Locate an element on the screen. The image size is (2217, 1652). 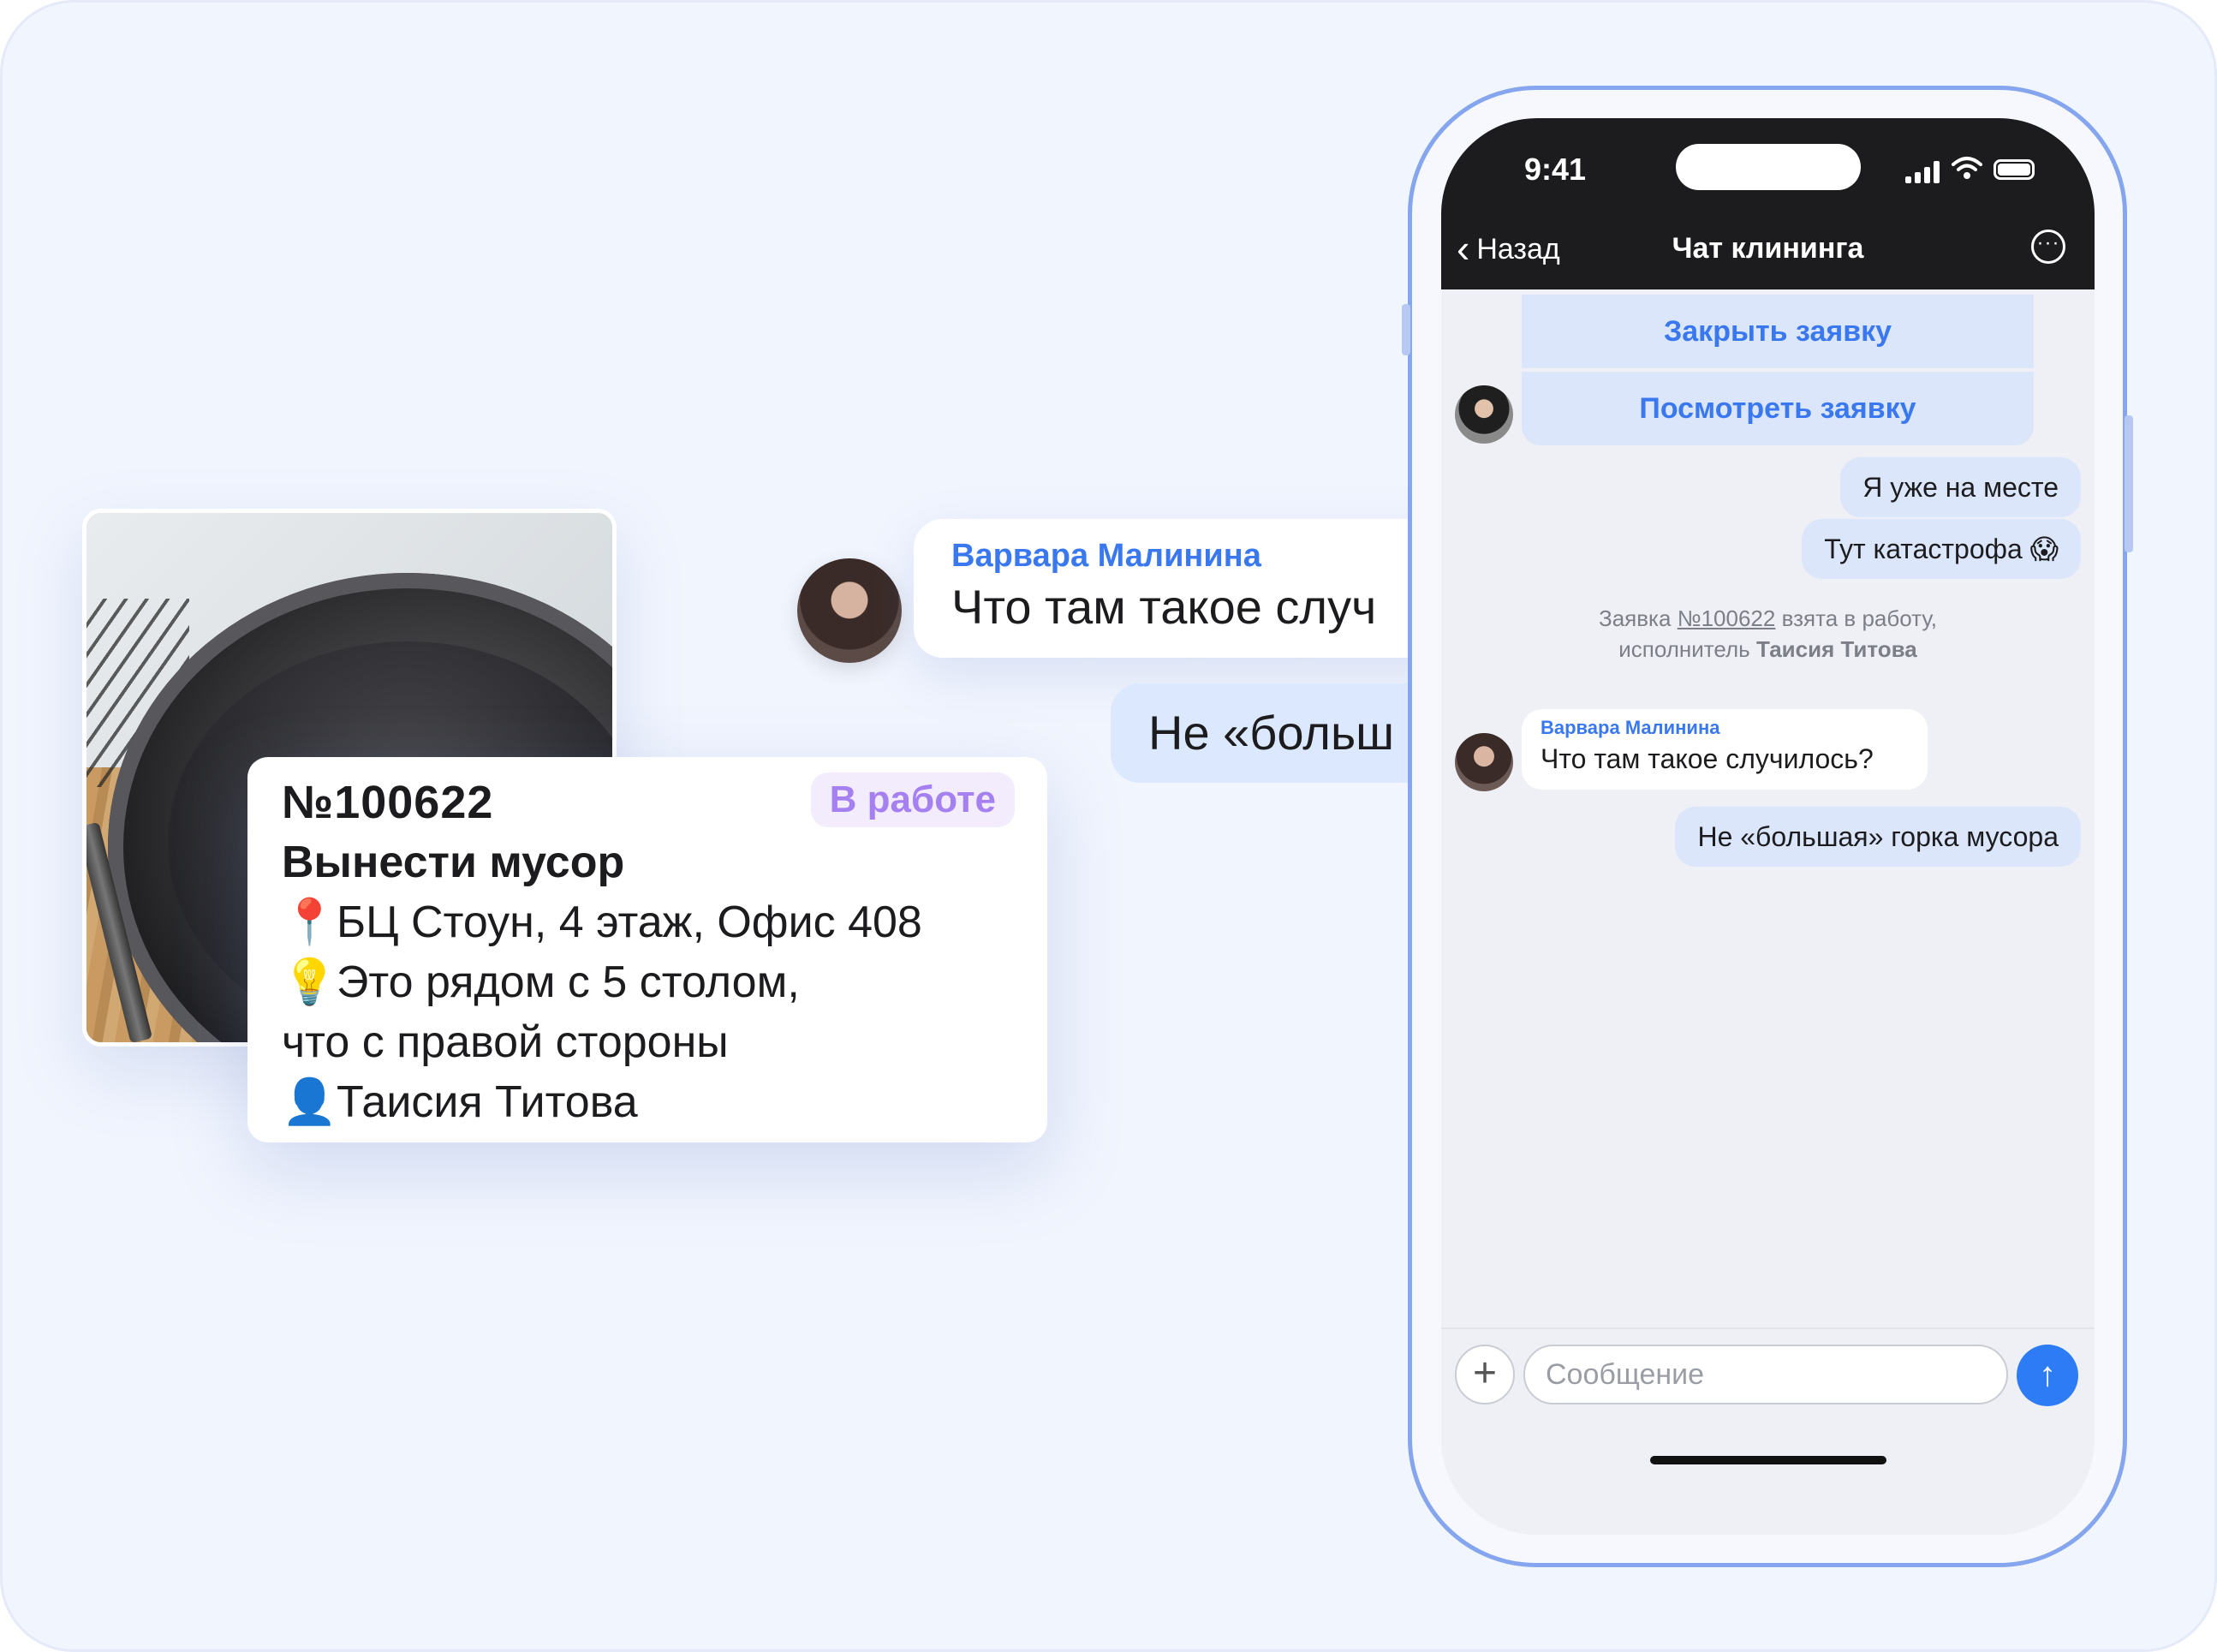
outgoing-message-1: Я уже на месте is located at coordinates (1960, 487).